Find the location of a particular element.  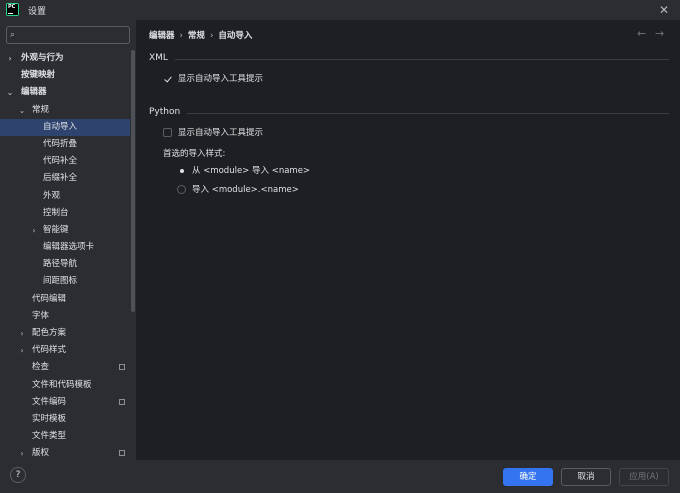

sidebar-item: 按键映射 is located at coordinates (65, 75).